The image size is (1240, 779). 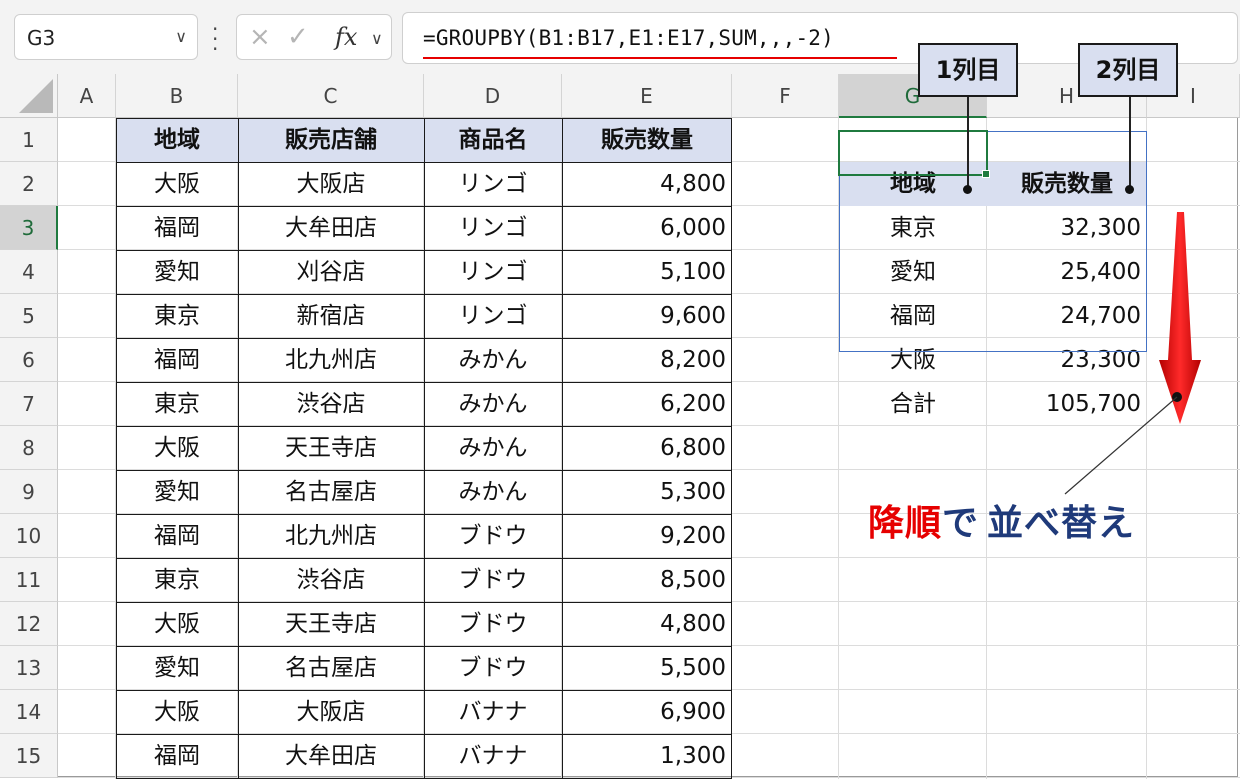 What do you see at coordinates (87, 96) in the screenshot?
I see `column-header-A: A` at bounding box center [87, 96].